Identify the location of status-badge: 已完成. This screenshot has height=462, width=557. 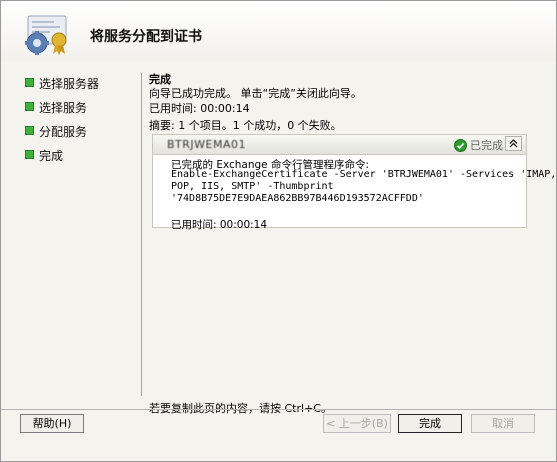
(478, 145).